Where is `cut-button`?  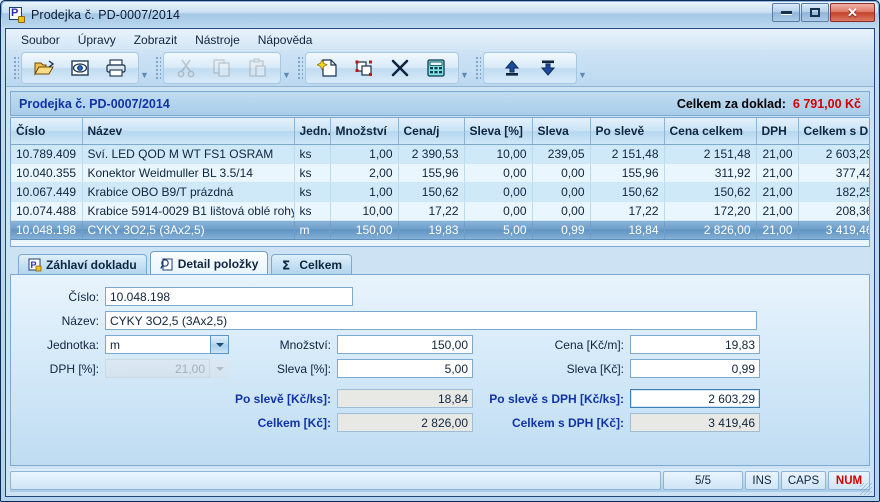
cut-button is located at coordinates (186, 68).